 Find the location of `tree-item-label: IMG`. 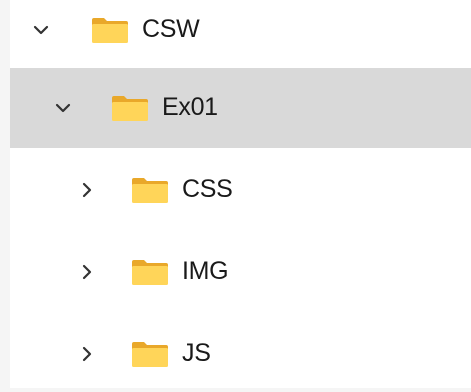

tree-item-label: IMG is located at coordinates (205, 271).